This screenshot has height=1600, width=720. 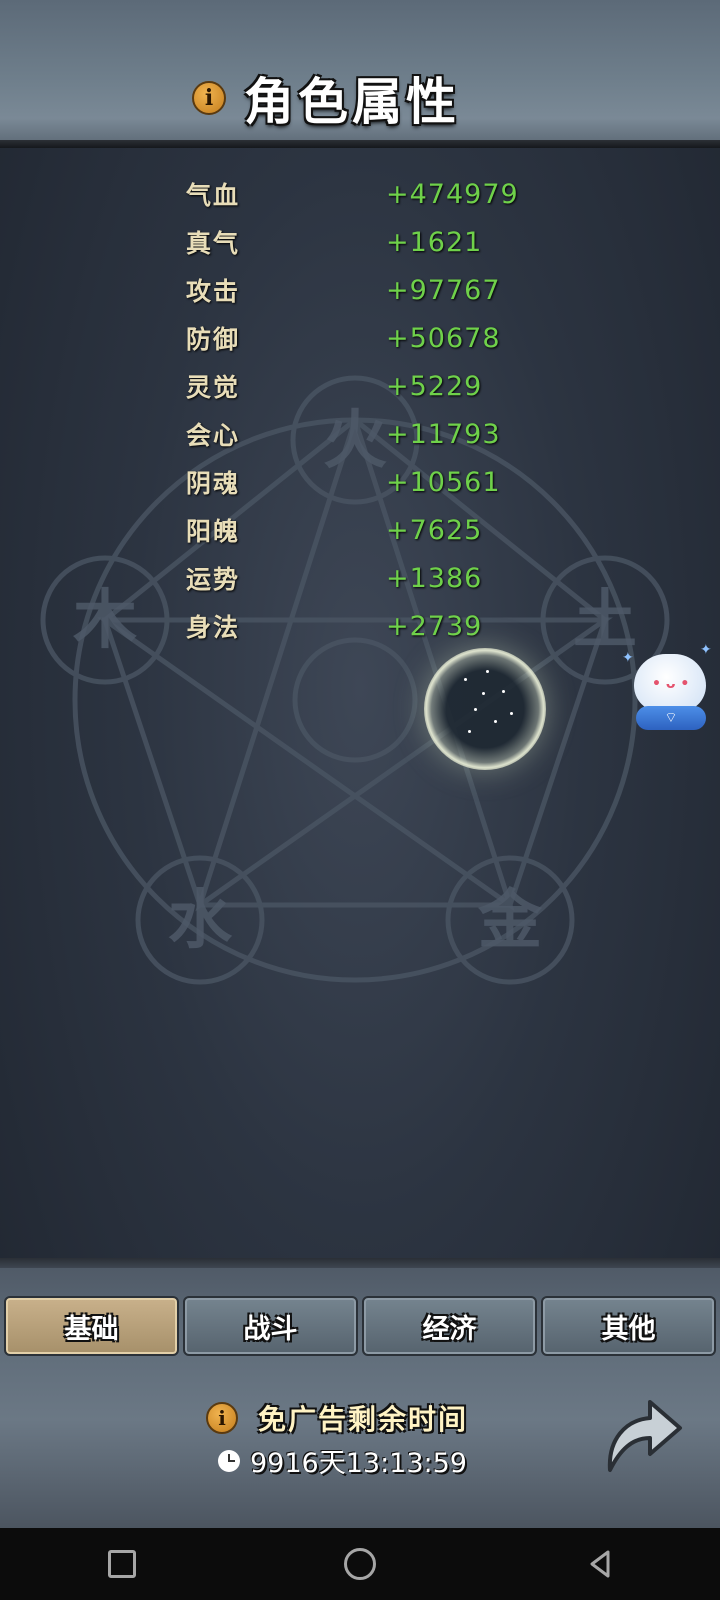 I want to click on stat-label: 真气, so click(x=213, y=243).